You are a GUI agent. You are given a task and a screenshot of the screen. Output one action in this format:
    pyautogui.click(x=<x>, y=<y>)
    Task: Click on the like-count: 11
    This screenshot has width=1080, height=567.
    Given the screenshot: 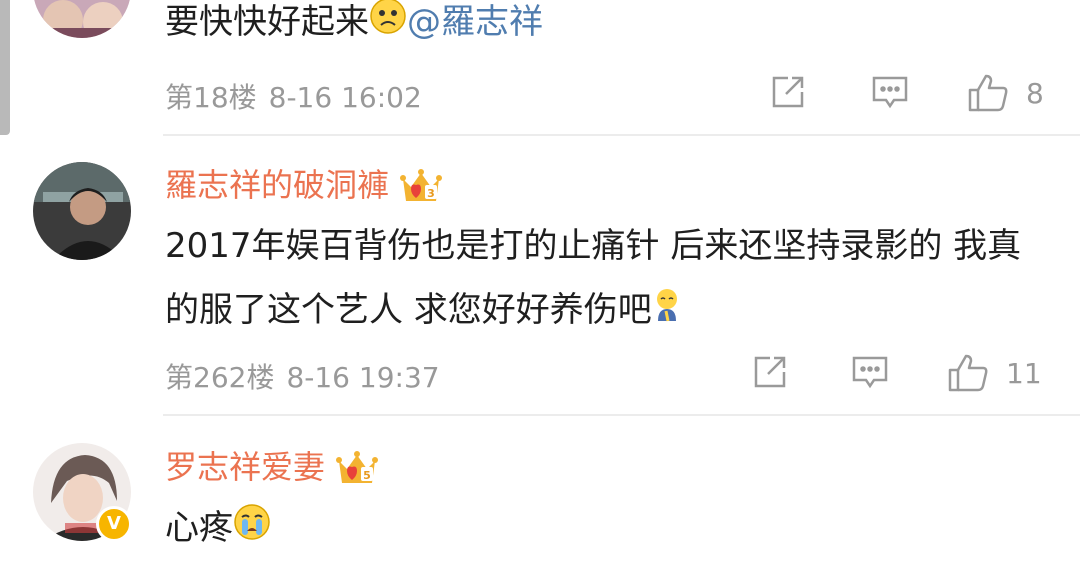 What is the action you would take?
    pyautogui.click(x=1024, y=373)
    